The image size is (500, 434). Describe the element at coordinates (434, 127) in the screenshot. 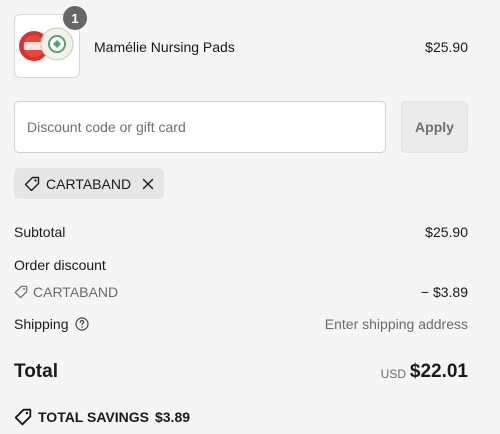

I see `apply-button: Apply` at that location.